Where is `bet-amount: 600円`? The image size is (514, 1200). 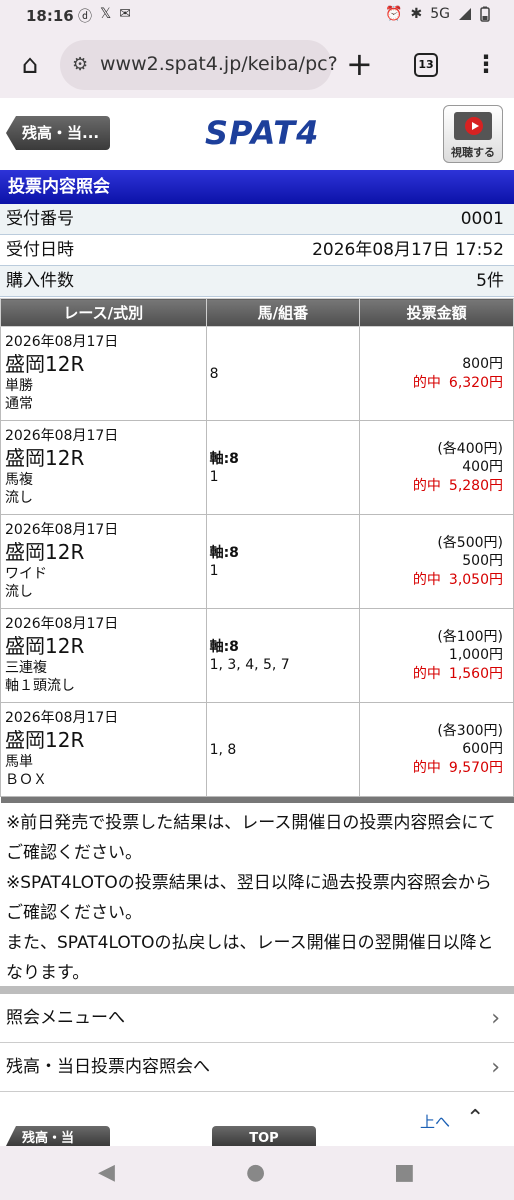 bet-amount: 600円 is located at coordinates (482, 748).